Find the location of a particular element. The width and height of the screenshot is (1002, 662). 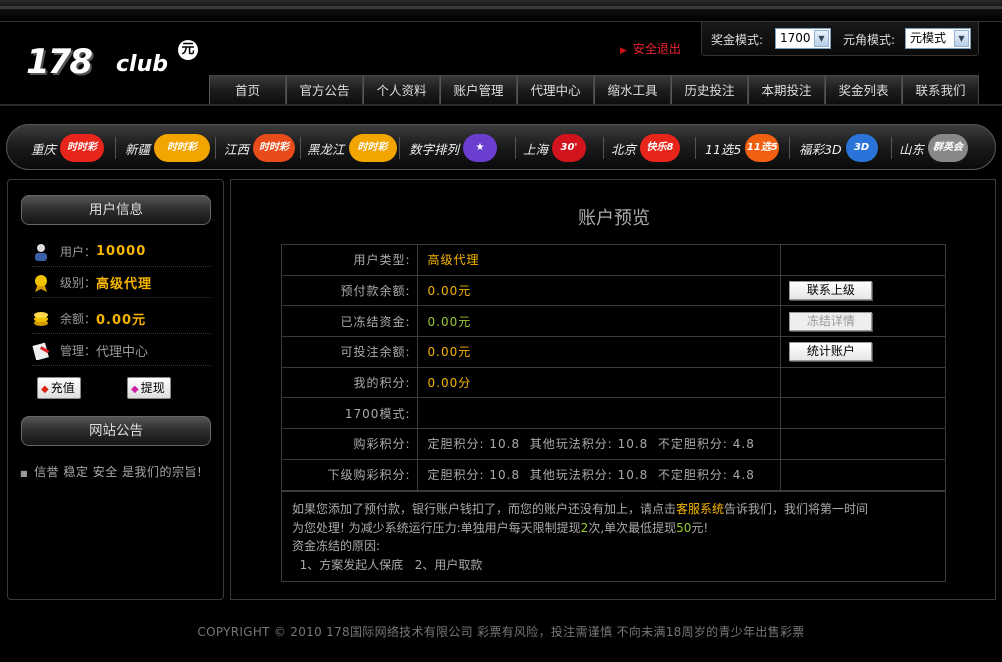

notice-item: ■ 信誉 稳定 安全 是我们的宗旨! is located at coordinates (111, 471).